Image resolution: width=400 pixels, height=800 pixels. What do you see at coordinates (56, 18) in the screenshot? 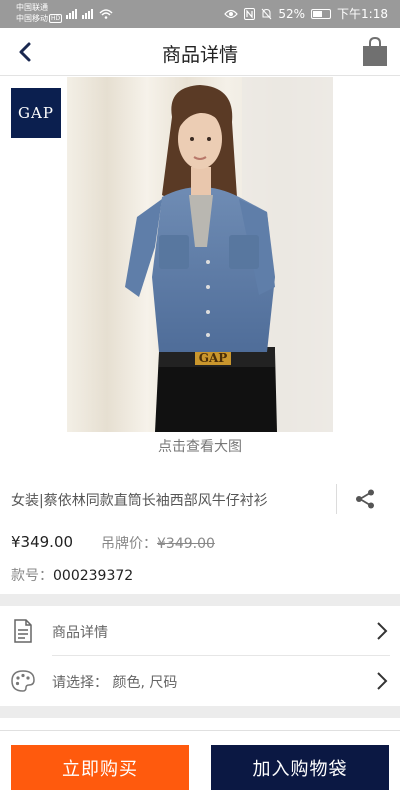
I see `hd-badge: HD` at bounding box center [56, 18].